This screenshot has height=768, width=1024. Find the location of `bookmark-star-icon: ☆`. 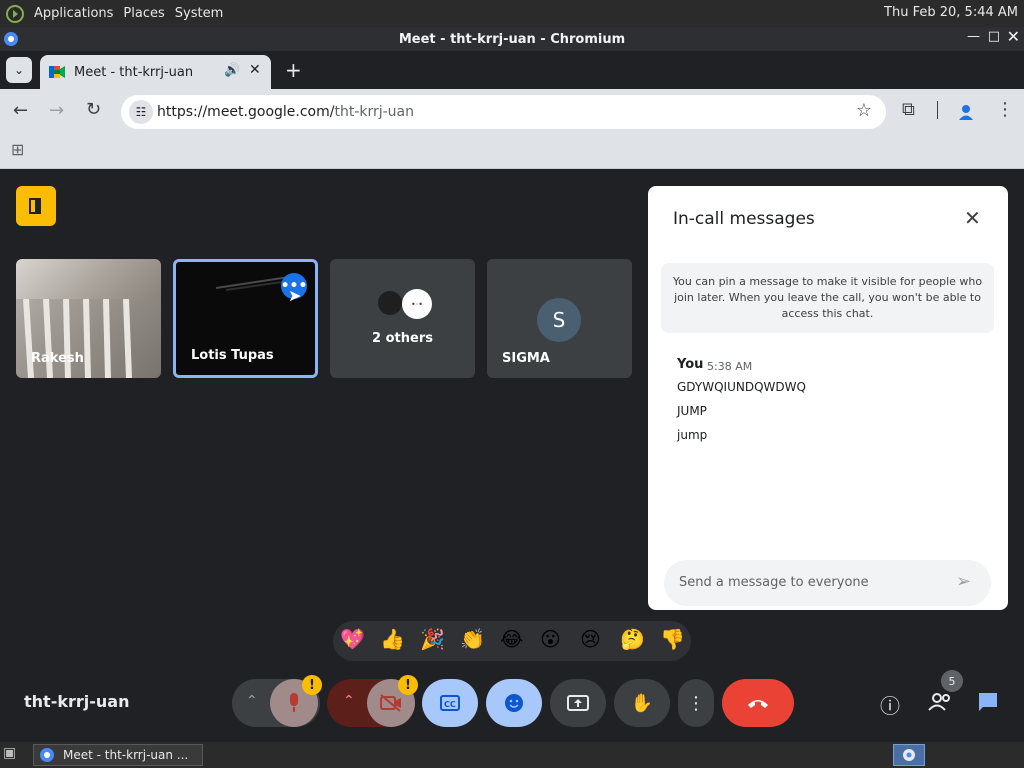

bookmark-star-icon: ☆ is located at coordinates (864, 110).